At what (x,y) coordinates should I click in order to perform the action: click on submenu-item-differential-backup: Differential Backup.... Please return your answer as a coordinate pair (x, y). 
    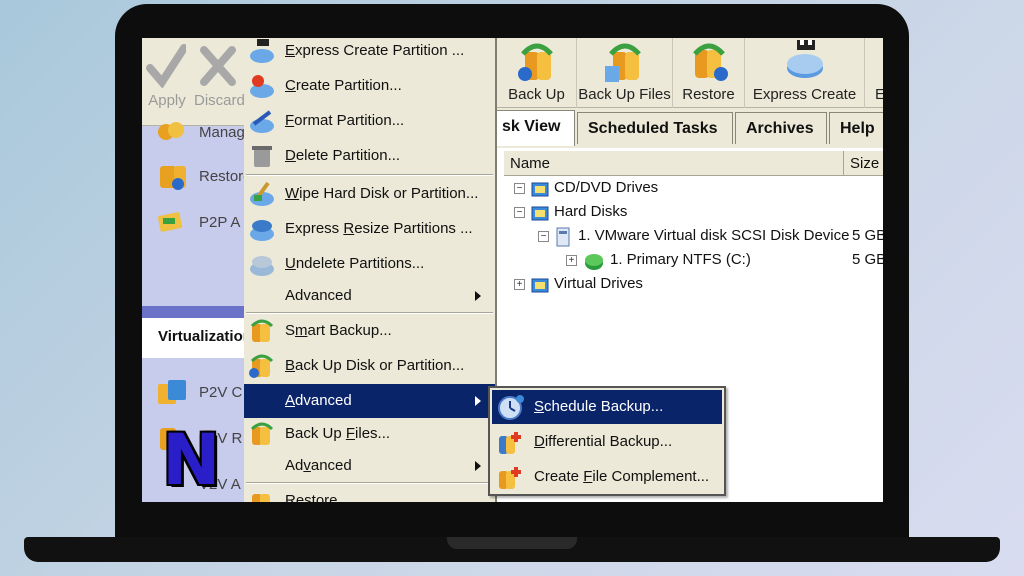
    Looking at the image, I should click on (607, 442).